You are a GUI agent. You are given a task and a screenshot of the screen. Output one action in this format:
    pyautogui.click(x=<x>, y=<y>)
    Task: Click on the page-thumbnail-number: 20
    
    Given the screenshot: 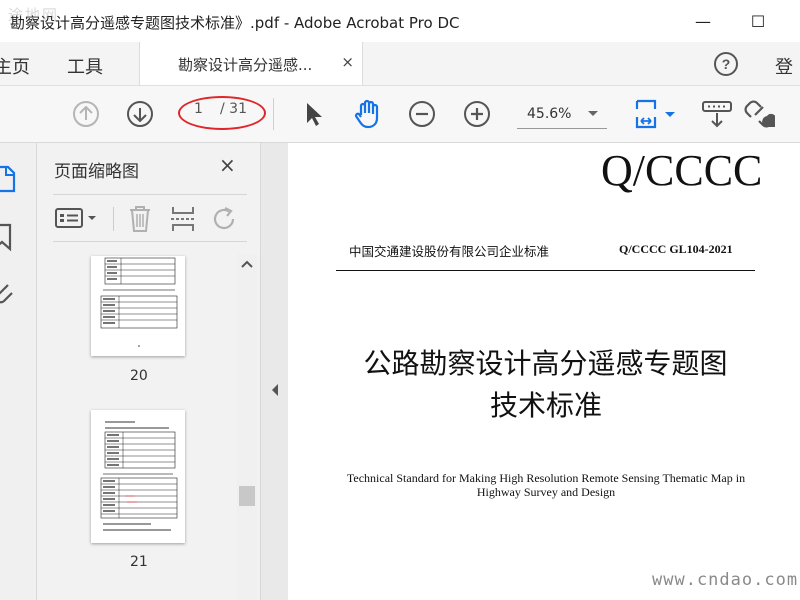 What is the action you would take?
    pyautogui.click(x=139, y=376)
    